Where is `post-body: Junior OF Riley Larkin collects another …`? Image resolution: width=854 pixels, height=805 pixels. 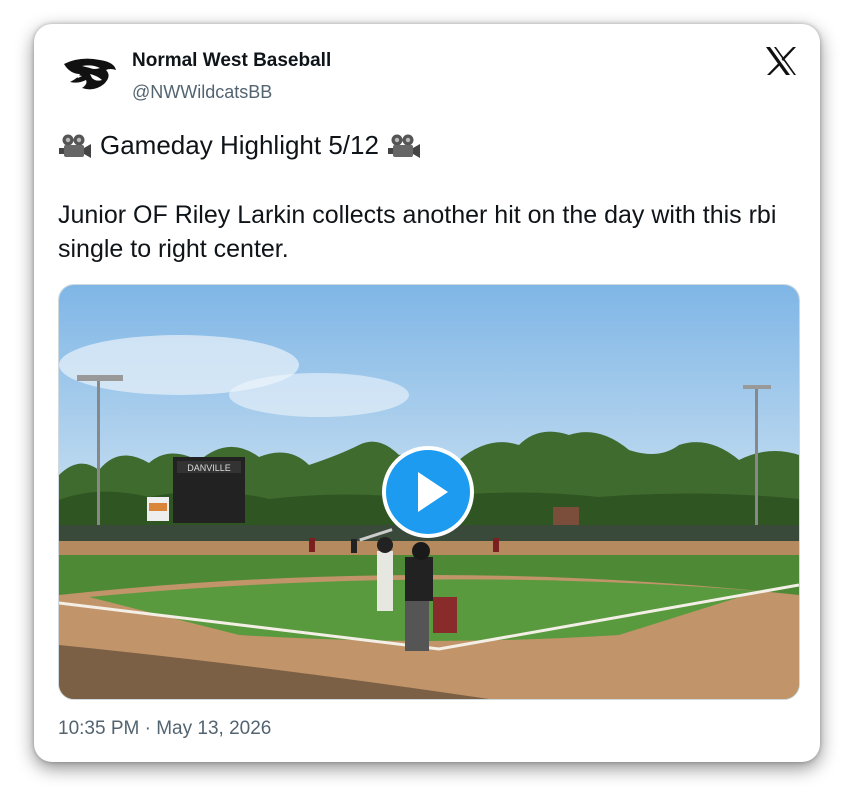
post-body: Junior OF Riley Larkin collects another … is located at coordinates (417, 232).